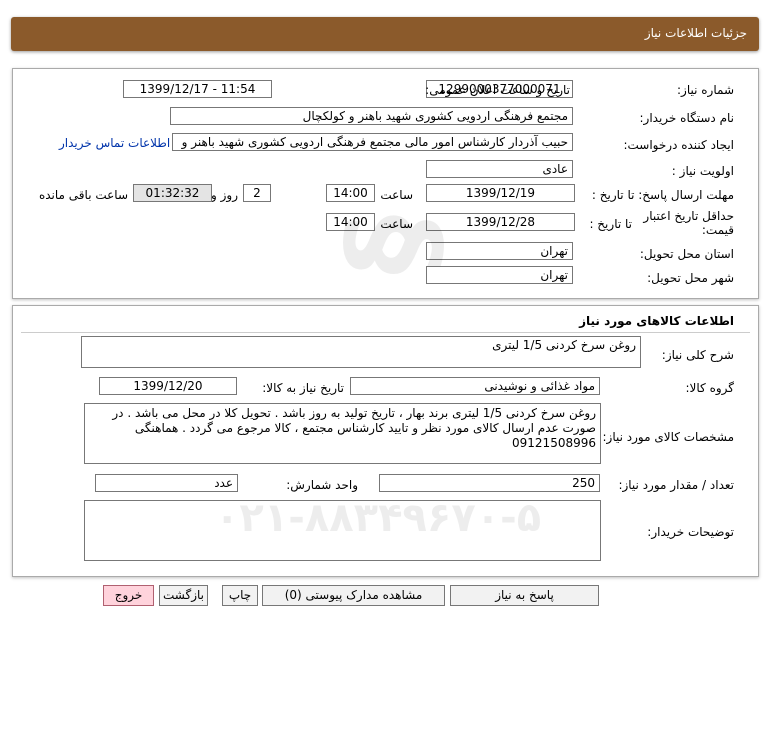 Image resolution: width=770 pixels, height=745 pixels. Describe the element at coordinates (705, 90) in the screenshot. I see `need-number-label: شماره نیاز:` at that location.